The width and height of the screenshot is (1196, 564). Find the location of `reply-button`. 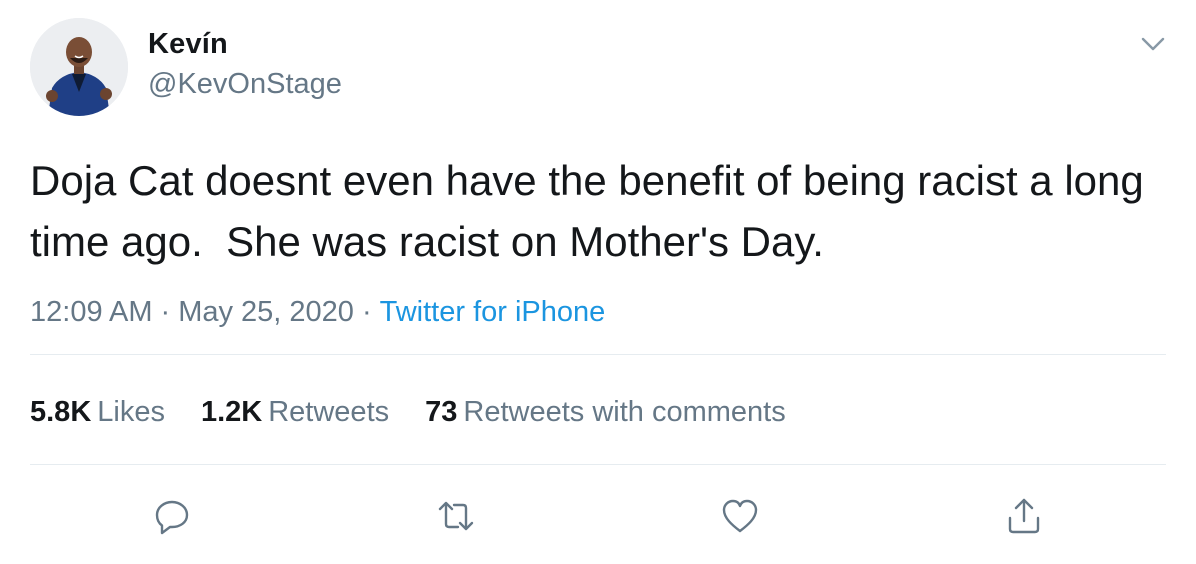

reply-button is located at coordinates (172, 516).